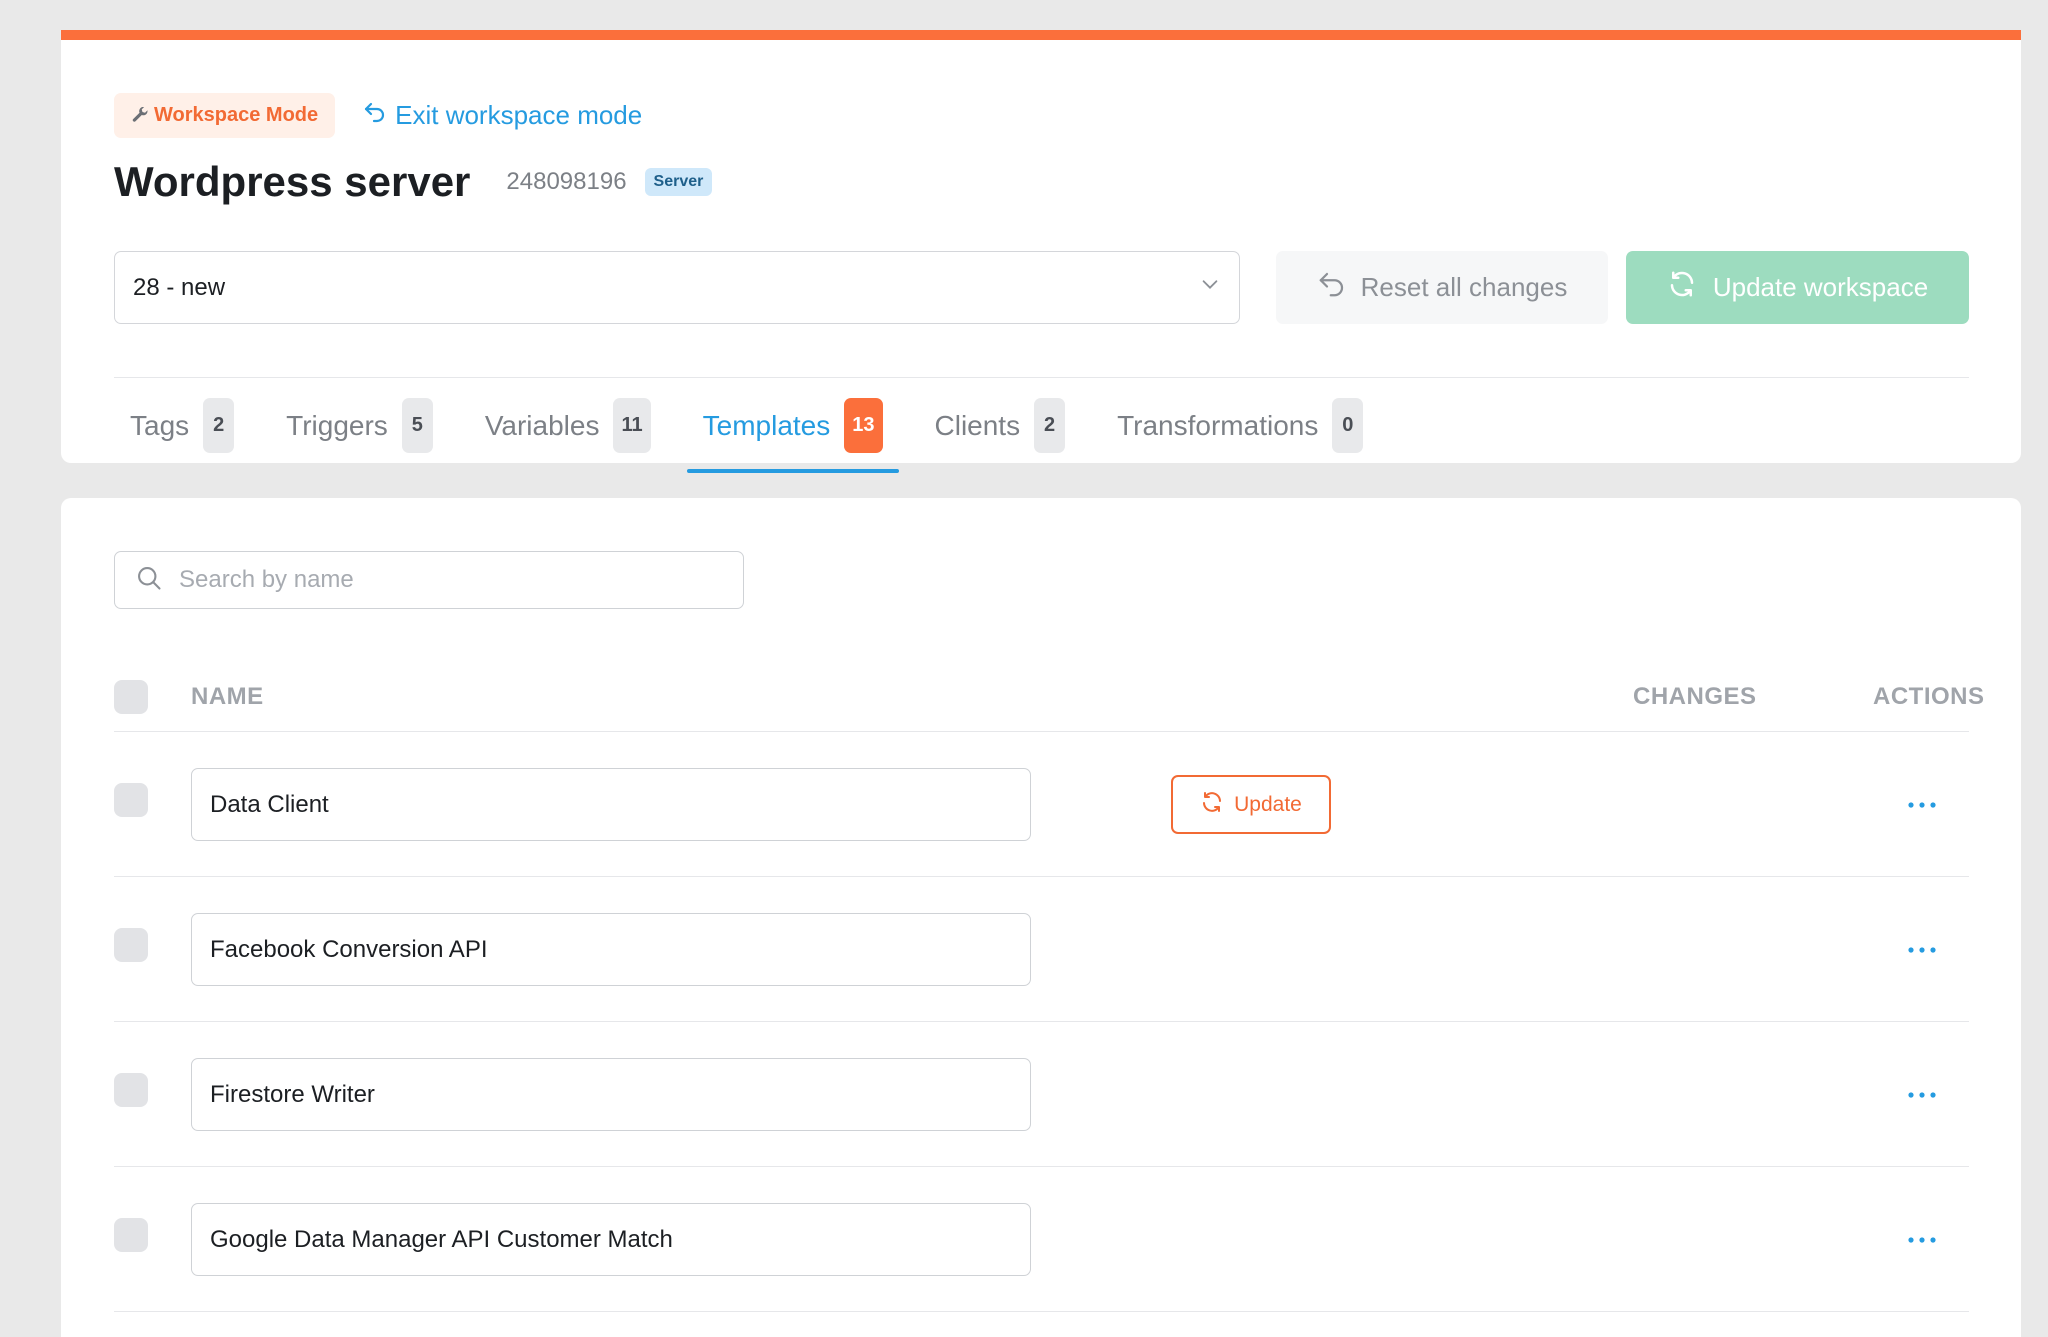  What do you see at coordinates (417, 425) in the screenshot?
I see `tab-count-badge: 5` at bounding box center [417, 425].